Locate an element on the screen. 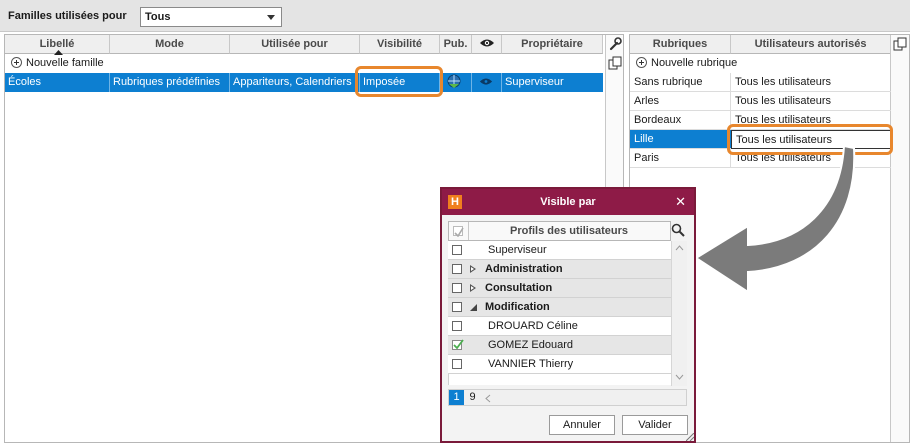  list-item: Arles Tous les utilisateurs is located at coordinates (760, 101).